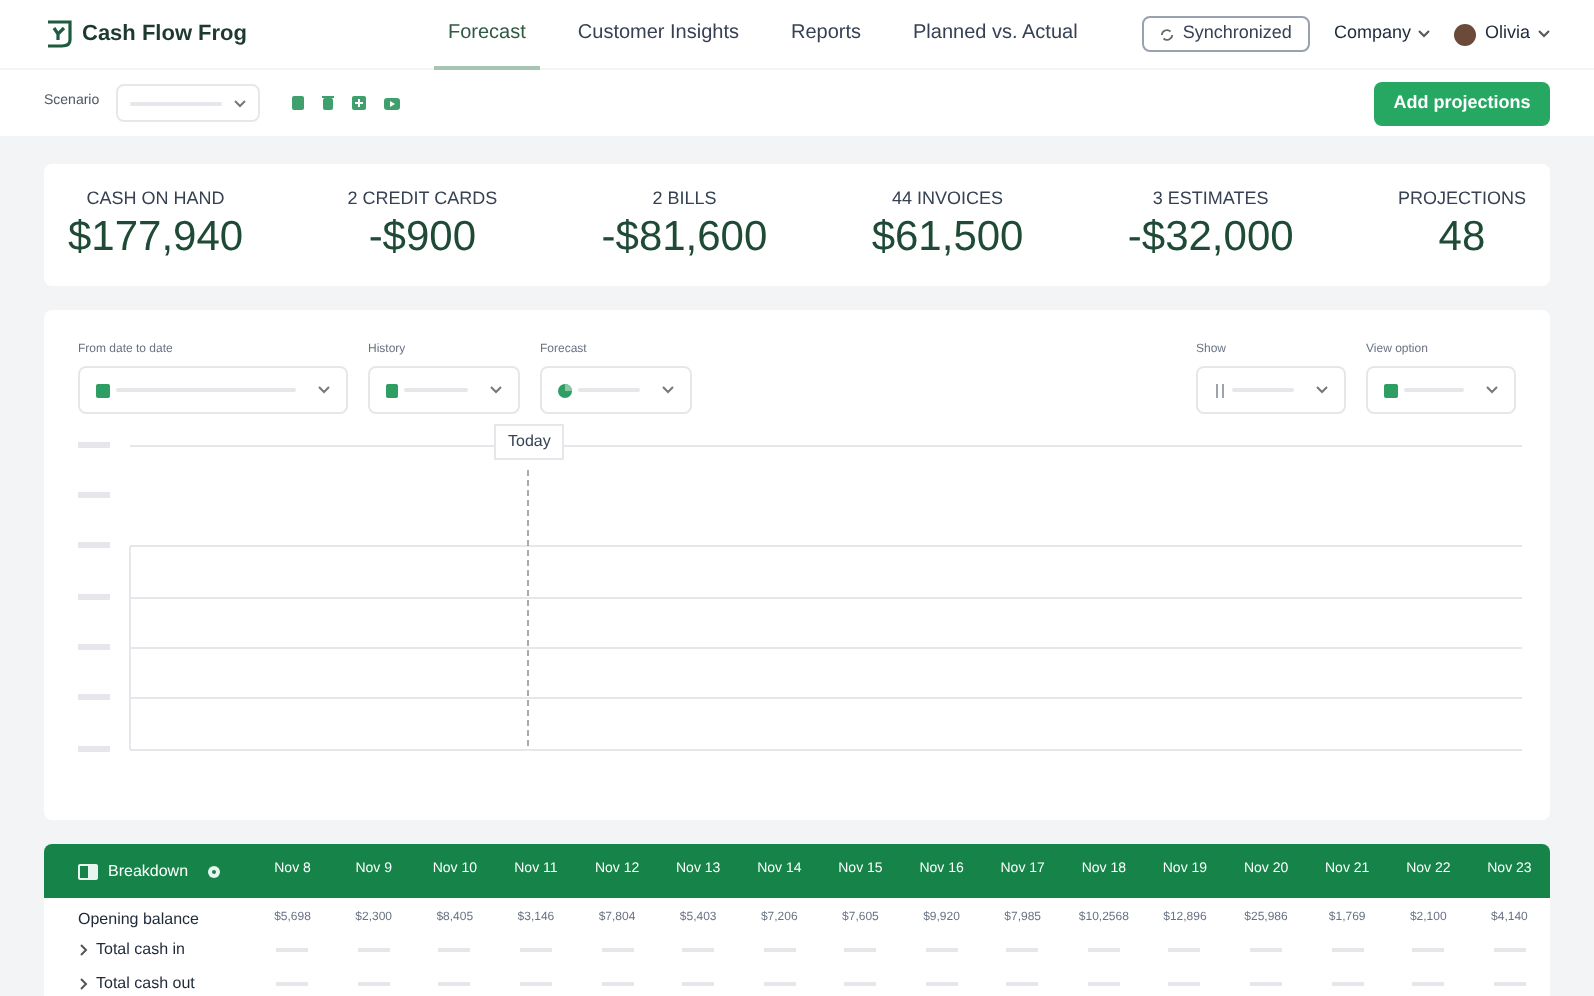 This screenshot has width=1594, height=996. What do you see at coordinates (1210, 238) in the screenshot?
I see `stat-value: -$32,000` at bounding box center [1210, 238].